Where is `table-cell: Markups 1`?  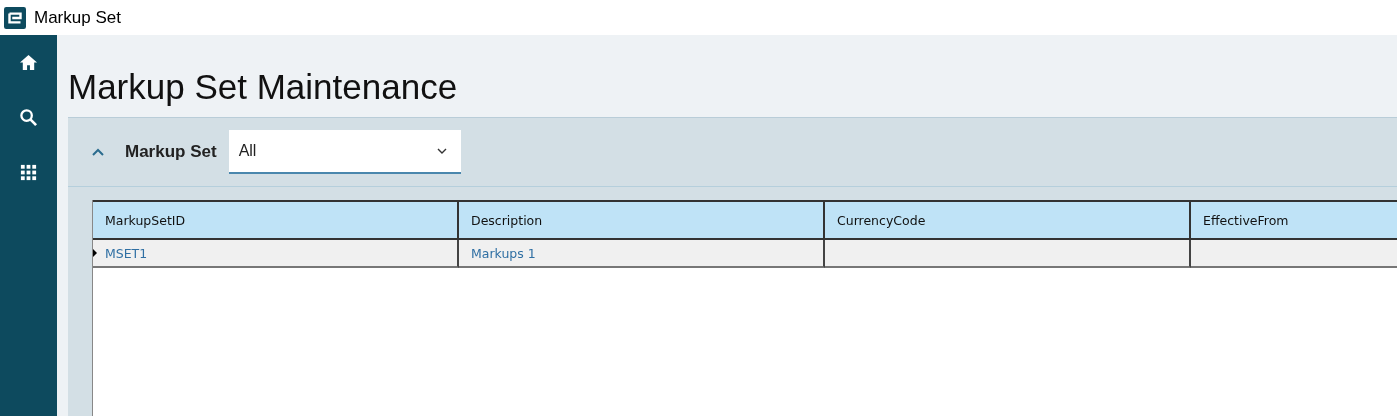
table-cell: Markups 1 is located at coordinates (642, 254).